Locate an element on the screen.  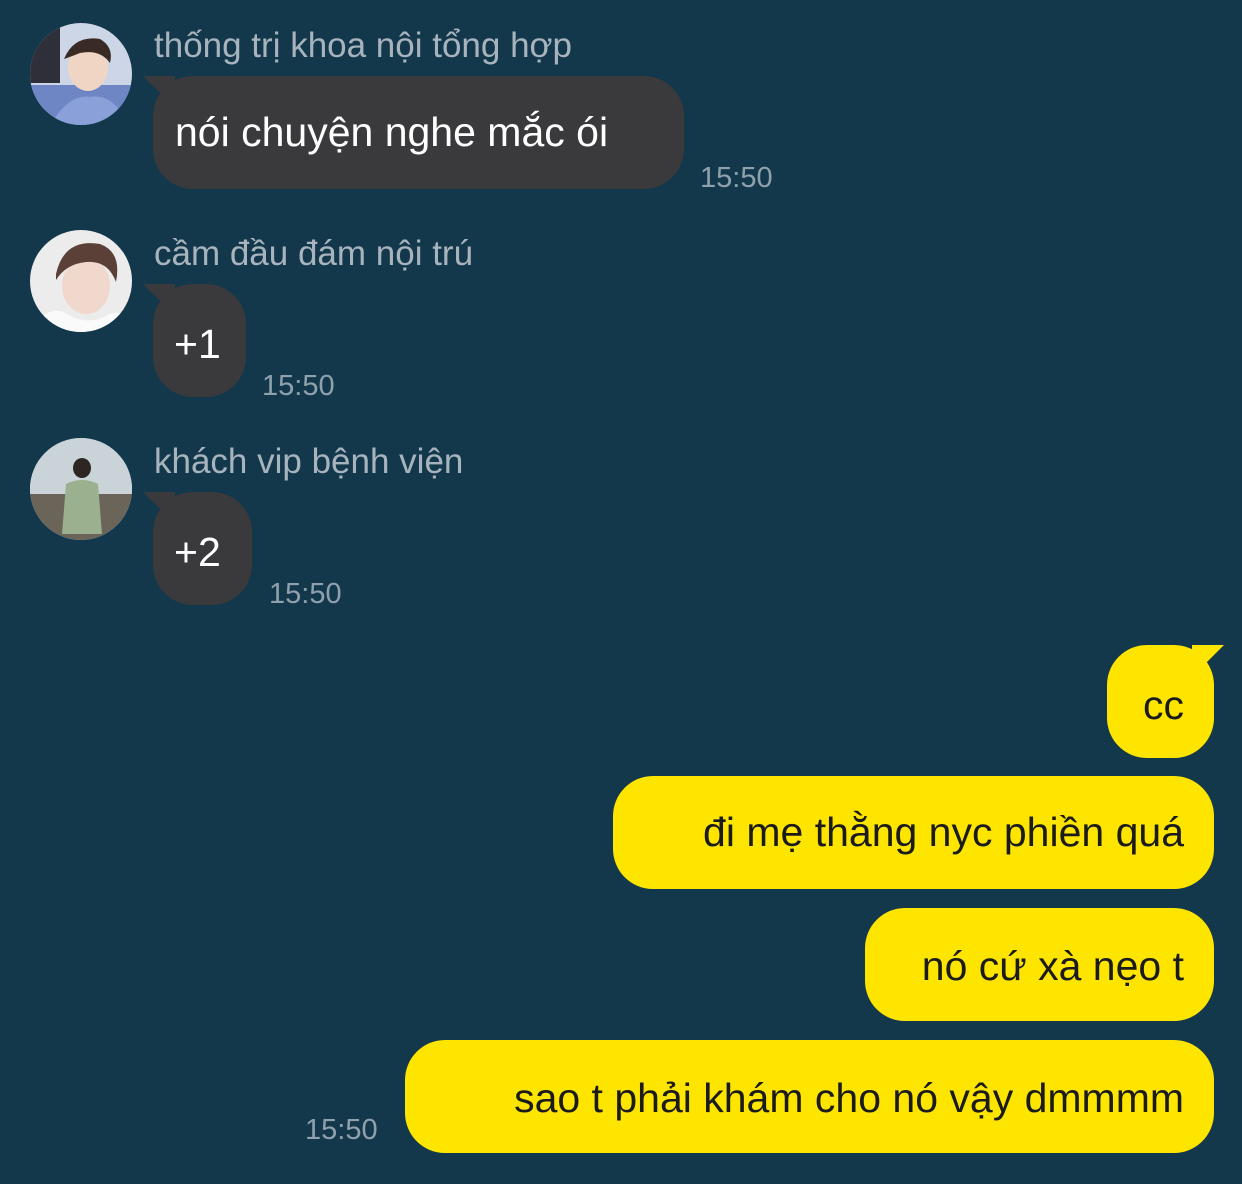
message-text: nó cứ xà nẹo t is located at coordinates (1052, 966).